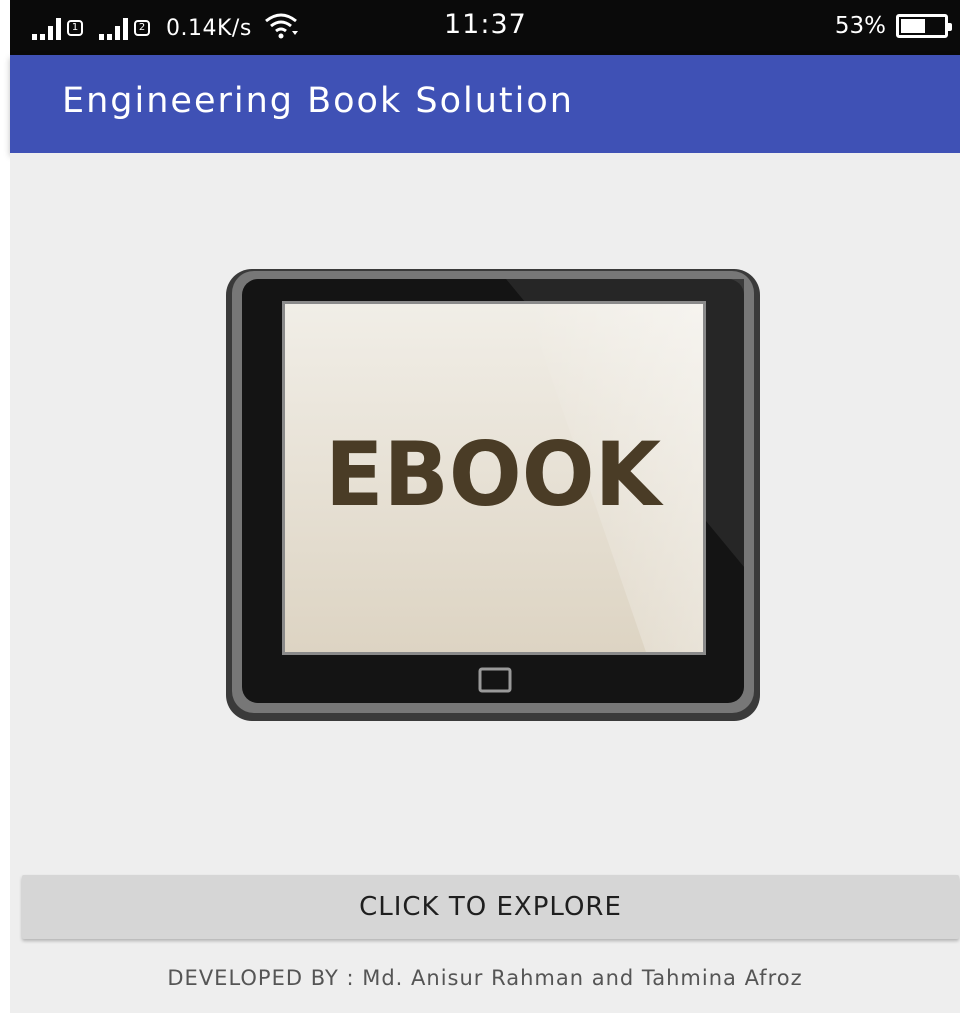 The image size is (960, 1013). Describe the element at coordinates (924, 26) in the screenshot. I see `battery-icon` at that location.